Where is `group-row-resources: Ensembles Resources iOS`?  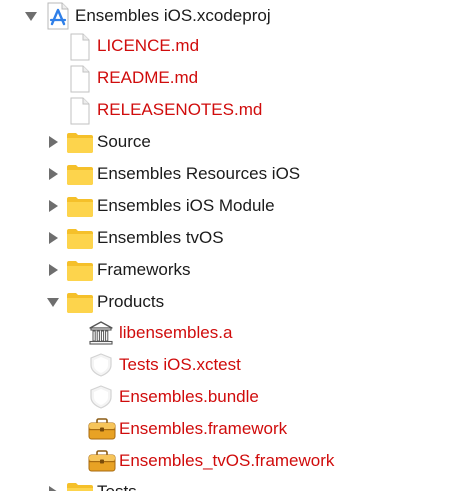 group-row-resources: Ensembles Resources iOS is located at coordinates (237, 174).